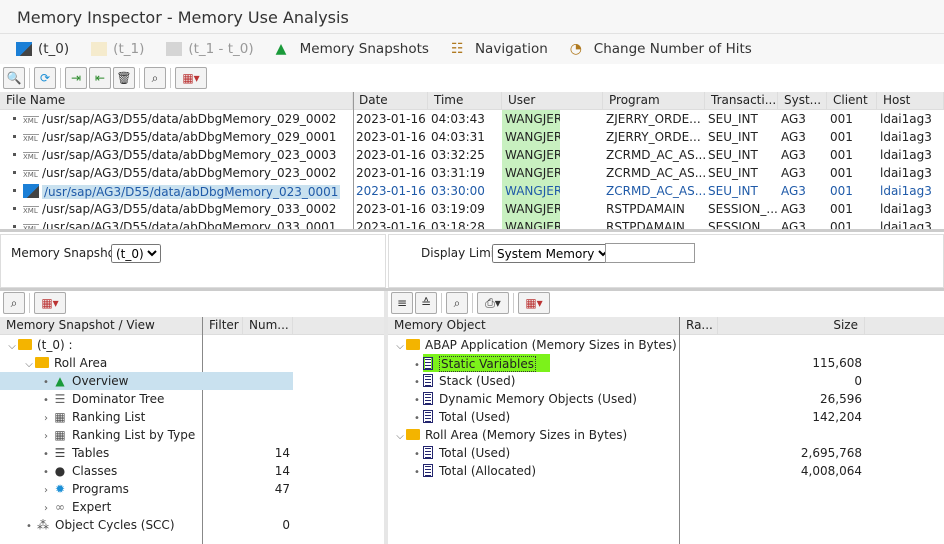 The width and height of the screenshot is (944, 544). I want to click on size-value: 142,204, so click(837, 417).